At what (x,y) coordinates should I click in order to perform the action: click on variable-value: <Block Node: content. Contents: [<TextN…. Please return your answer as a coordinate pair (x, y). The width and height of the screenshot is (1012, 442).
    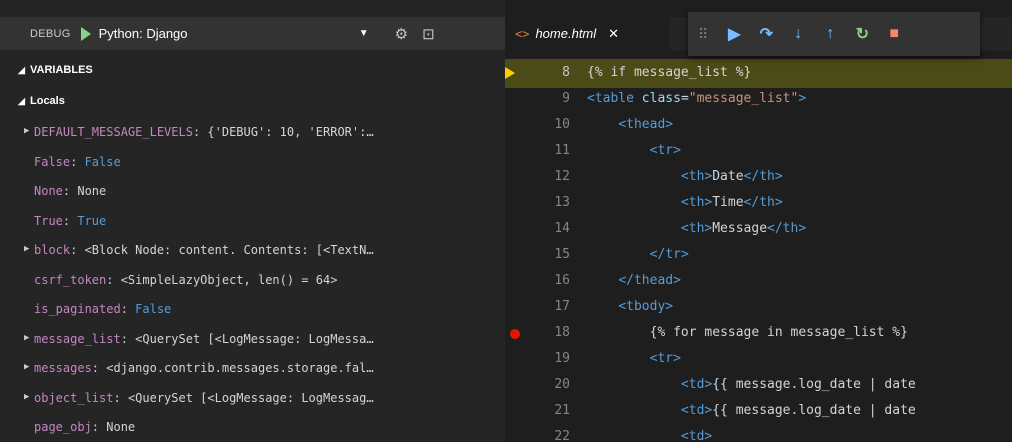
    Looking at the image, I should click on (229, 250).